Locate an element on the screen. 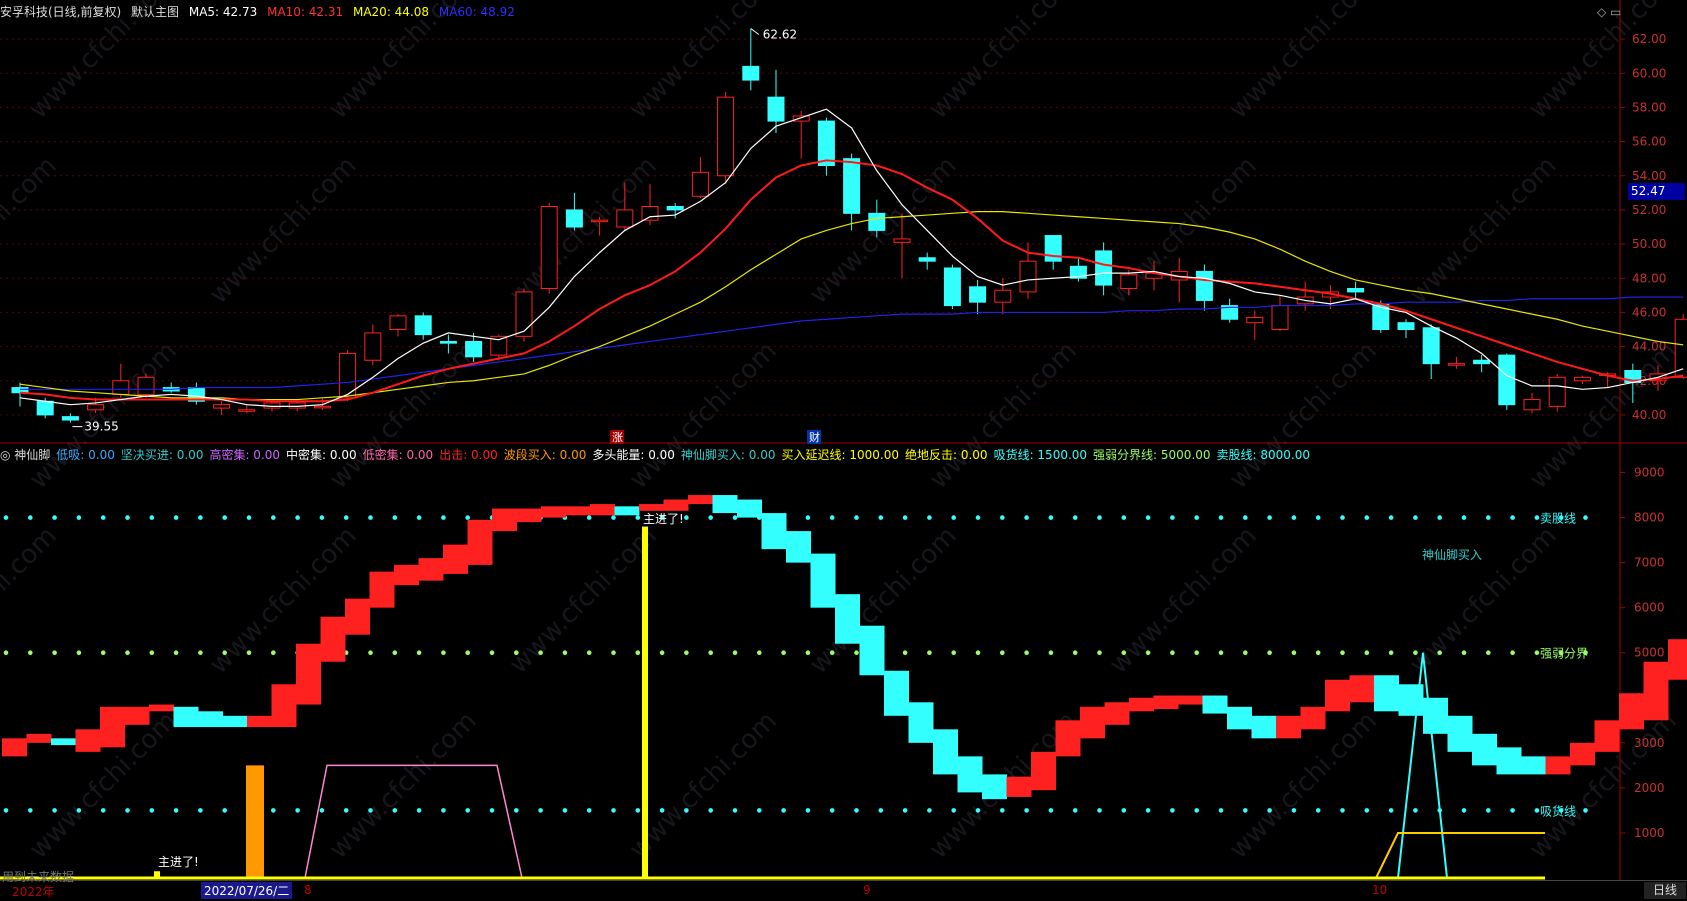 The image size is (1687, 901). indicator-value-13: 卖股线: 8000.00 is located at coordinates (1263, 455).